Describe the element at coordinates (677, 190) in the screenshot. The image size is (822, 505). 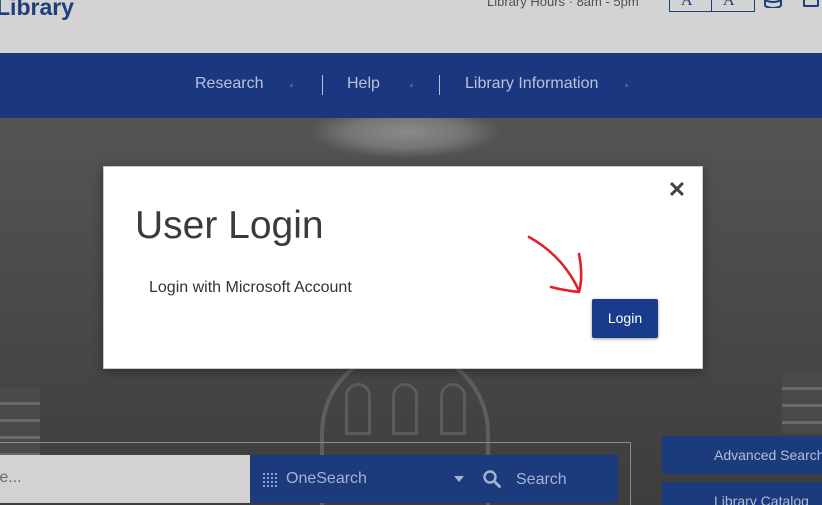
I see `close-icon: ✕` at that location.